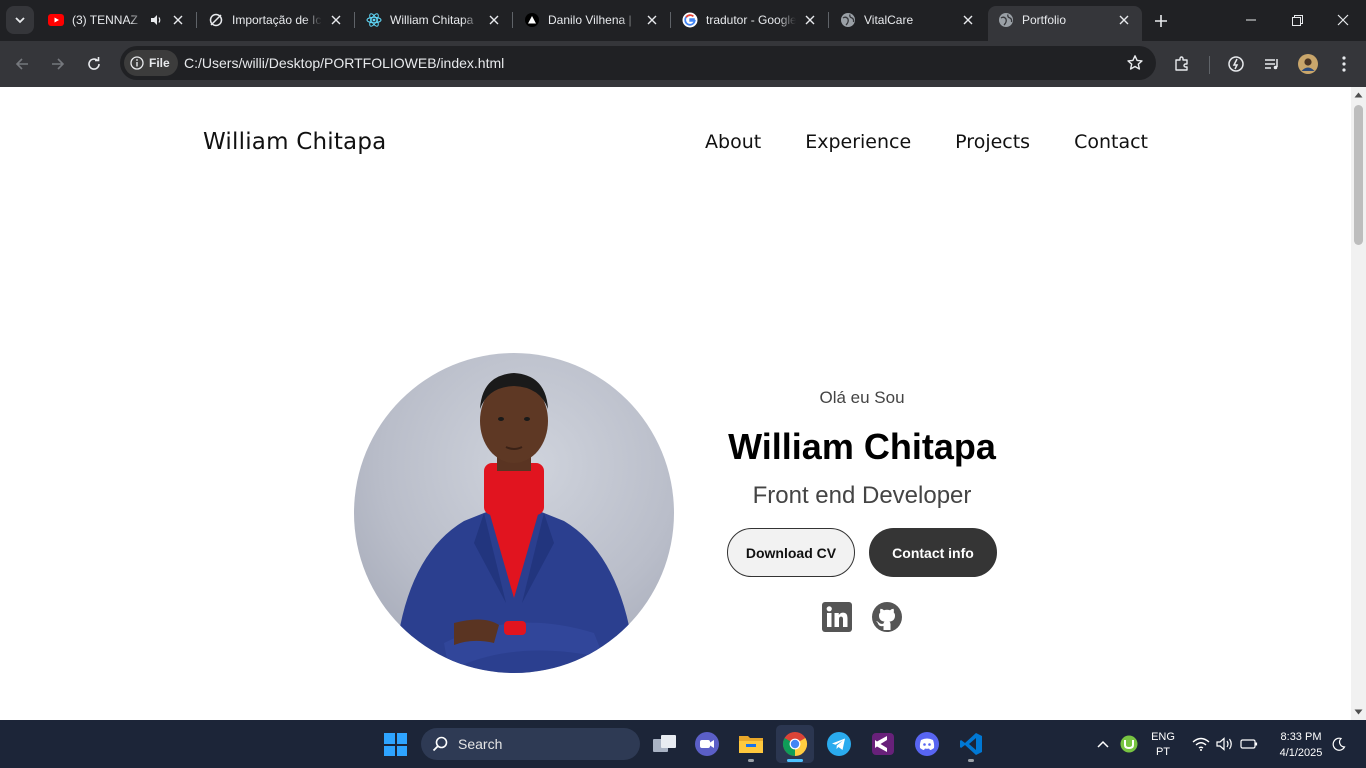  I want to click on vscode-app, so click(971, 744).